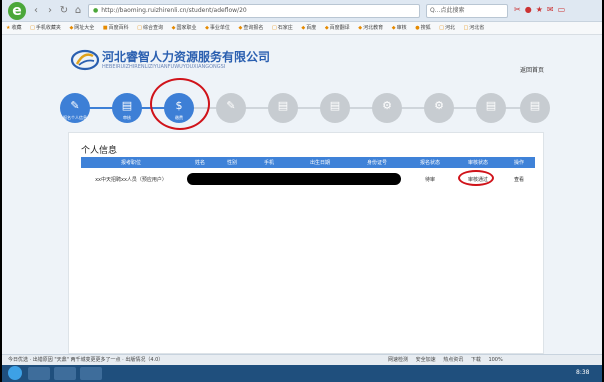 Image resolution: width=604 pixels, height=382 pixels. I want to click on company-name-english: HEBEIRUIZHIRENLIZIYUANFUWUYOUXIANGONGSI, so click(164, 67).